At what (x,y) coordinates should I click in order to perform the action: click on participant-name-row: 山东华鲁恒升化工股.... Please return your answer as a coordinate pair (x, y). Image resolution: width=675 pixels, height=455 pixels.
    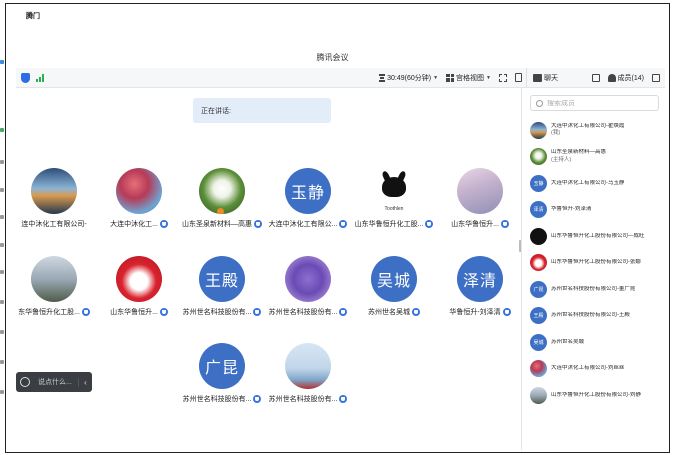
    Looking at the image, I should click on (394, 224).